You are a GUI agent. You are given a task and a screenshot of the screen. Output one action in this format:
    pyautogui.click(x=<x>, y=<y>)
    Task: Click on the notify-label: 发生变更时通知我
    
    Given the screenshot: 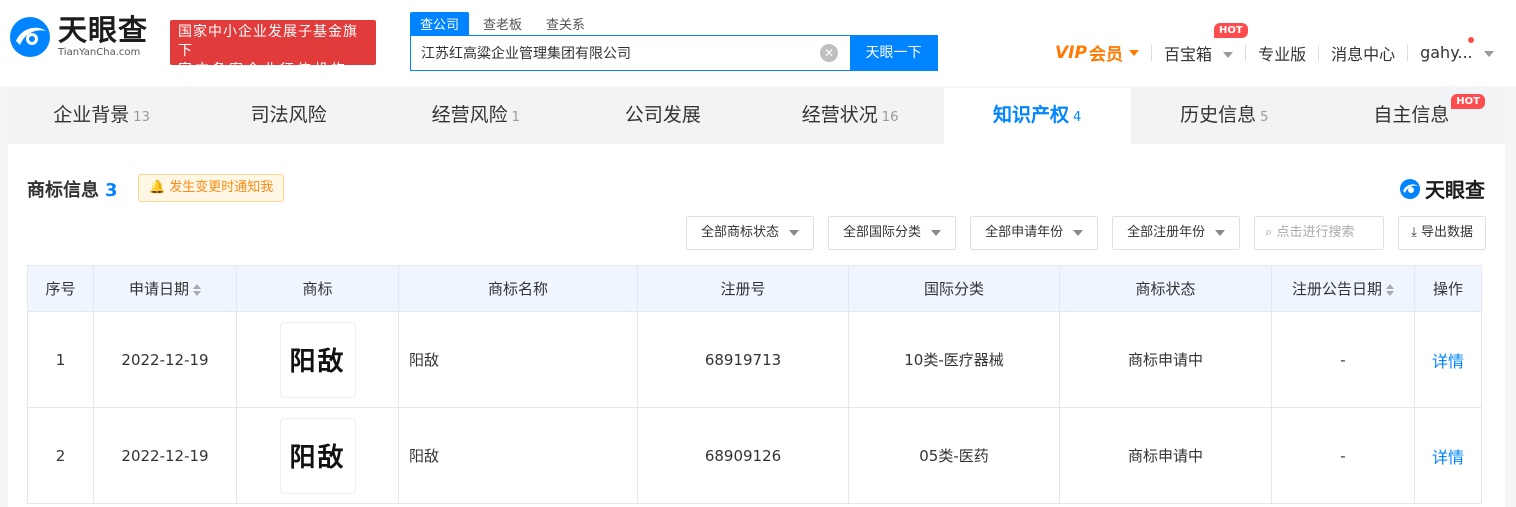 What is the action you would take?
    pyautogui.click(x=221, y=187)
    